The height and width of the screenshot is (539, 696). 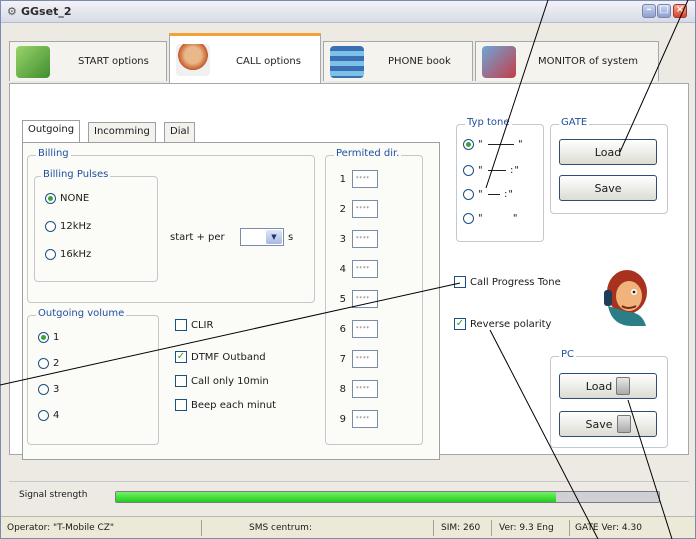 I want to click on signal-strength-row: Signal strength, so click(x=349, y=495).